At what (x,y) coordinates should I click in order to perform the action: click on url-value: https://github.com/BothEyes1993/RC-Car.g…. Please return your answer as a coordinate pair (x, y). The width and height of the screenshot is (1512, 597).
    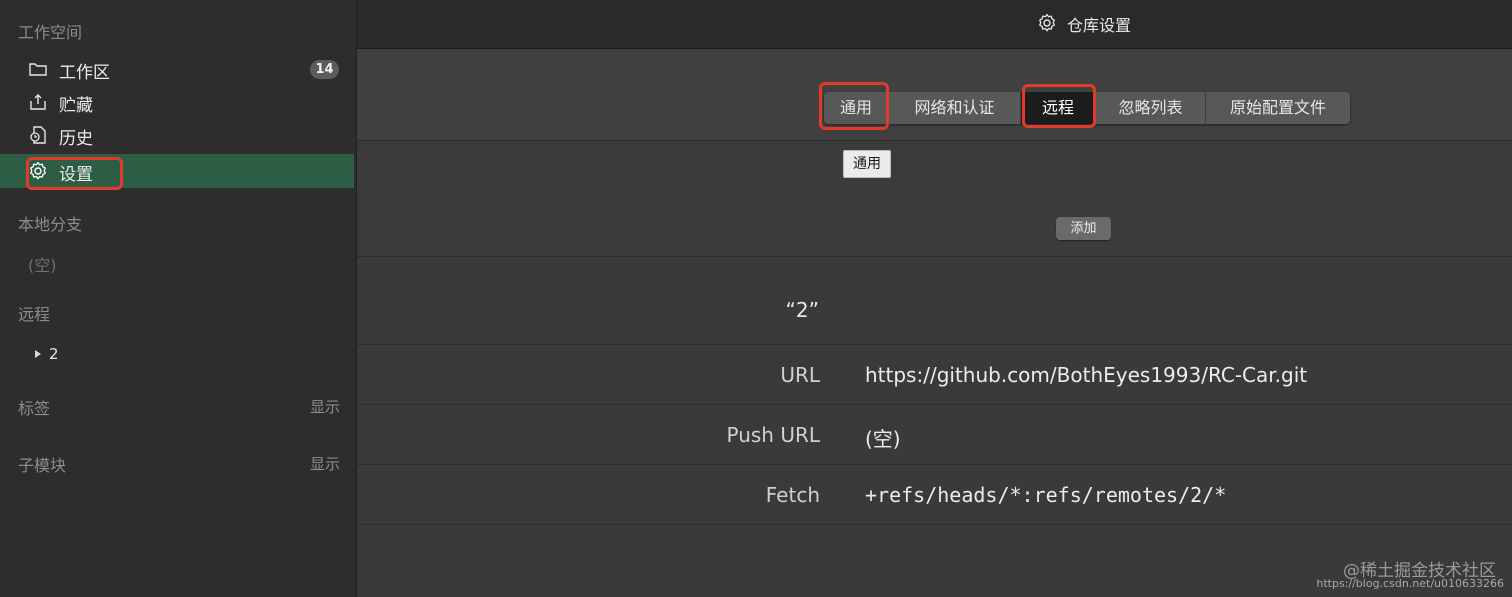
    Looking at the image, I should click on (1086, 375).